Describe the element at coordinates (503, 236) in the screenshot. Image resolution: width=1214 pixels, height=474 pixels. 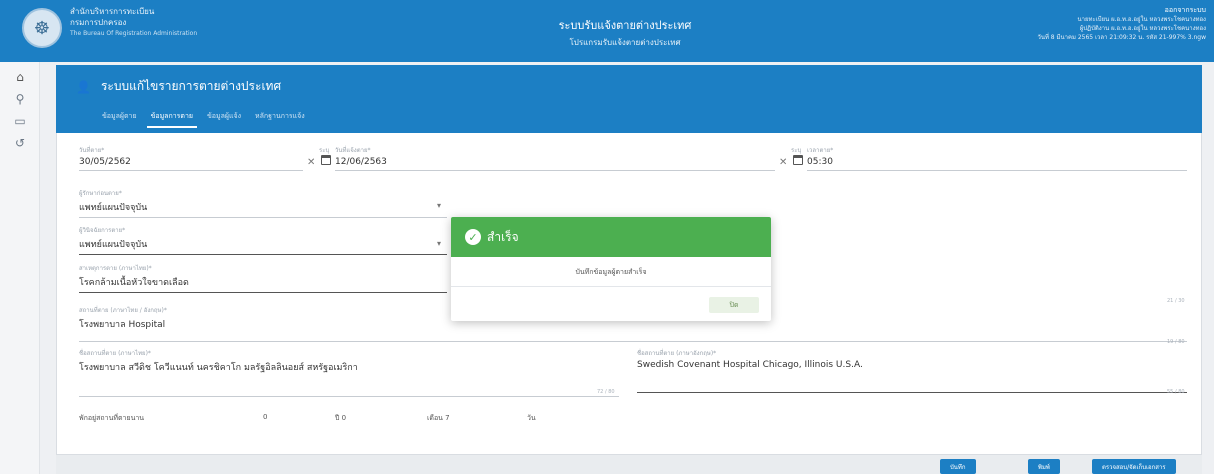
I see `dialog-title: สำเร็จ` at that location.